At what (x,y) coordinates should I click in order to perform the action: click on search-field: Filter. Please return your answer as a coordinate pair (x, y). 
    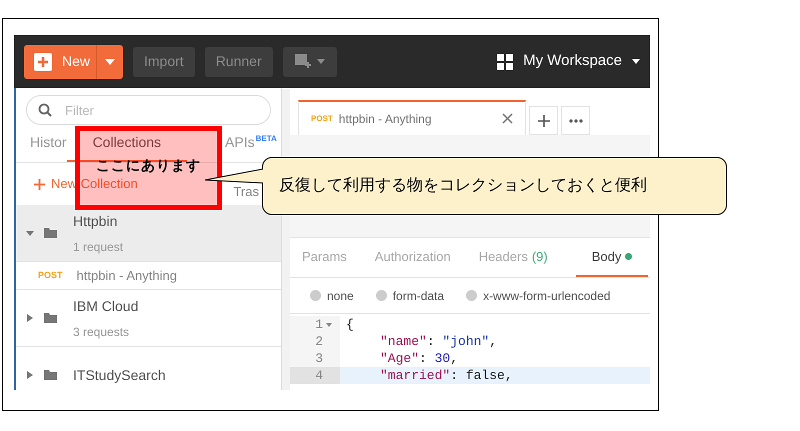
    Looking at the image, I should click on (148, 110).